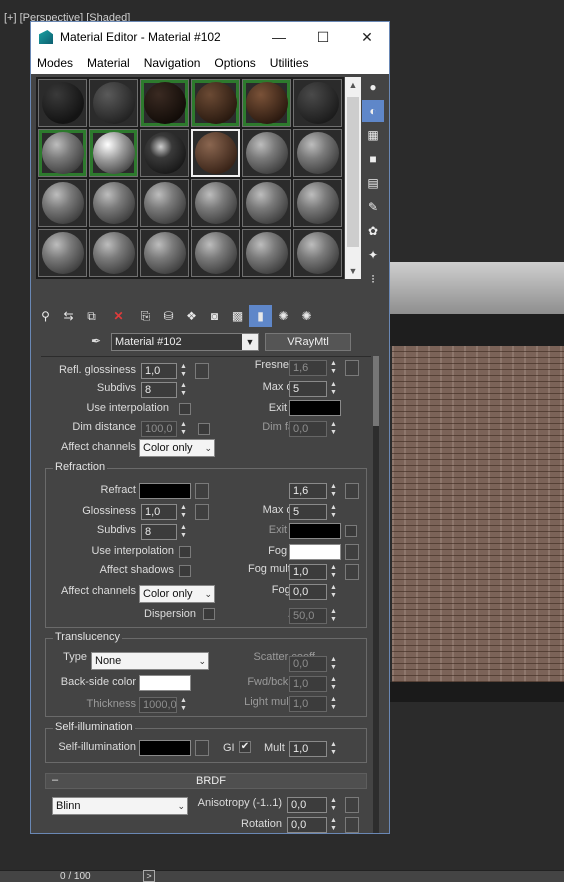 This screenshot has width=564, height=882. Describe the element at coordinates (168, 316) in the screenshot. I see `put-to-library-icon: ⛁` at that location.